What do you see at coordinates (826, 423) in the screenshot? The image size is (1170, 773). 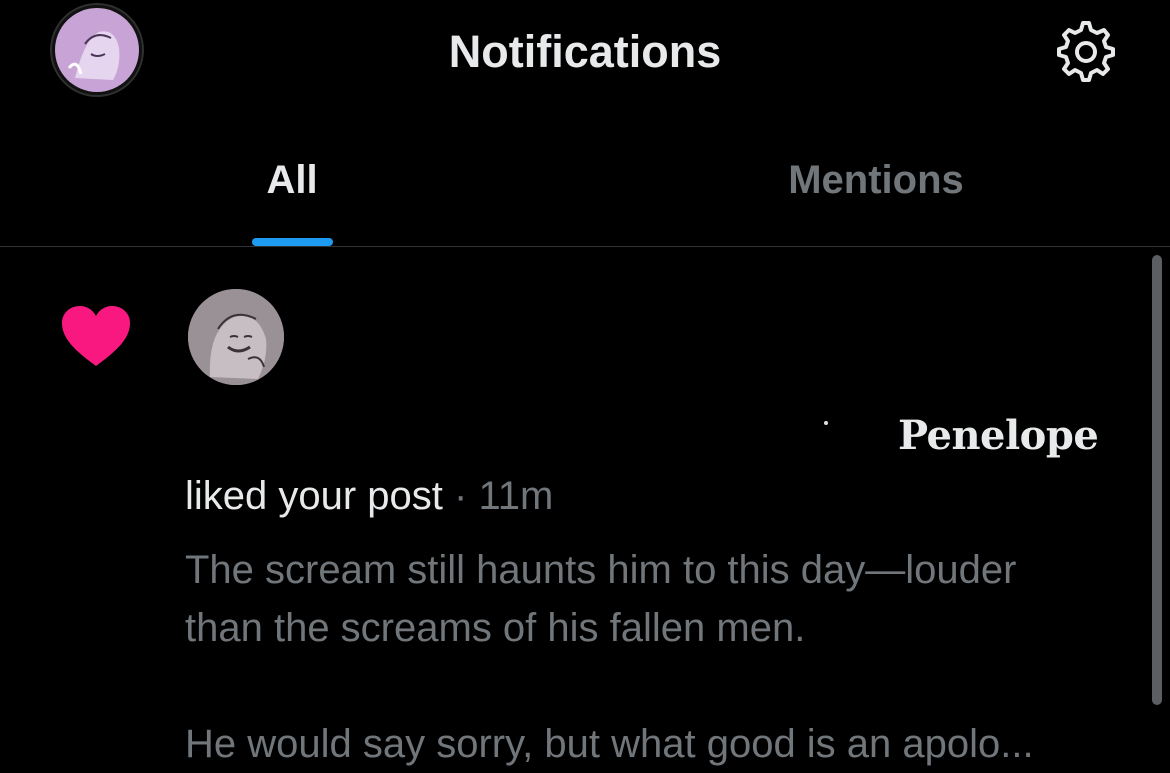 I see `watermark-dot` at bounding box center [826, 423].